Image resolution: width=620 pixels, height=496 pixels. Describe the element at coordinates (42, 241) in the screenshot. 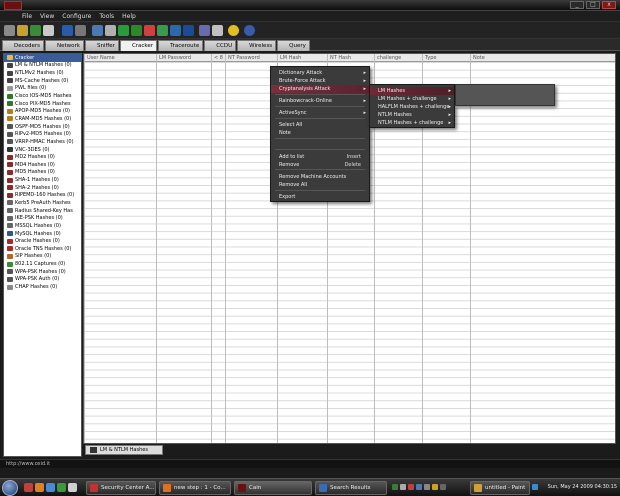

I see `tree-item: Oracle Hashes (0)` at that location.